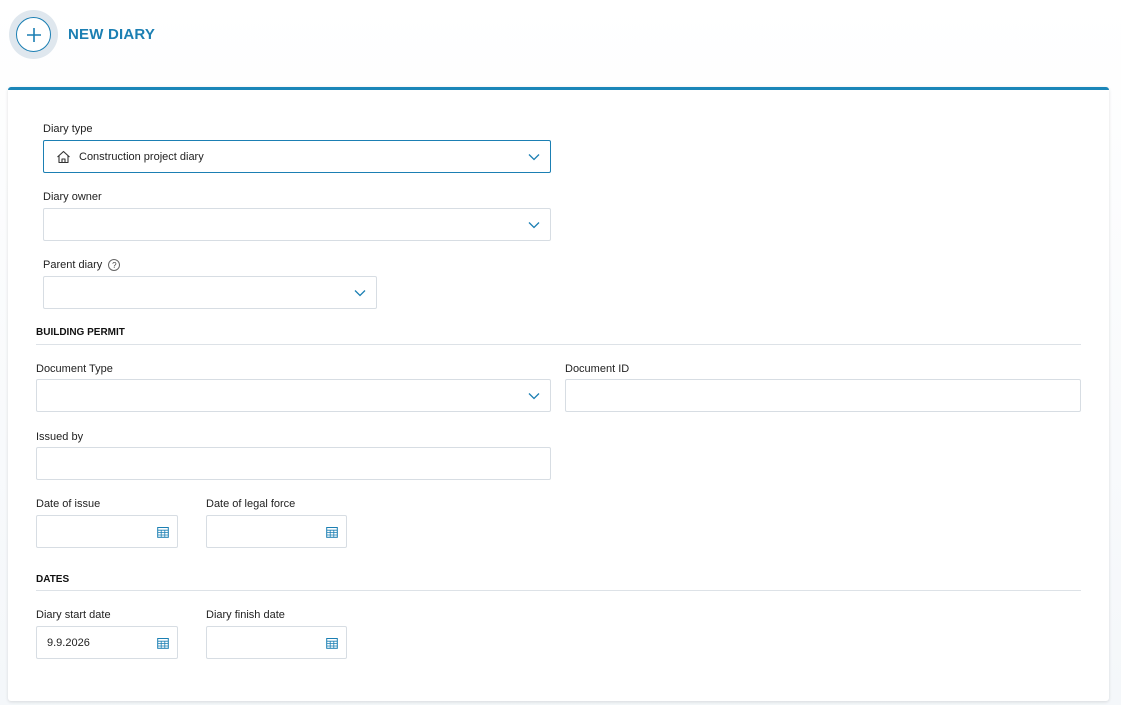  I want to click on page-title: NEW DIARY, so click(112, 34).